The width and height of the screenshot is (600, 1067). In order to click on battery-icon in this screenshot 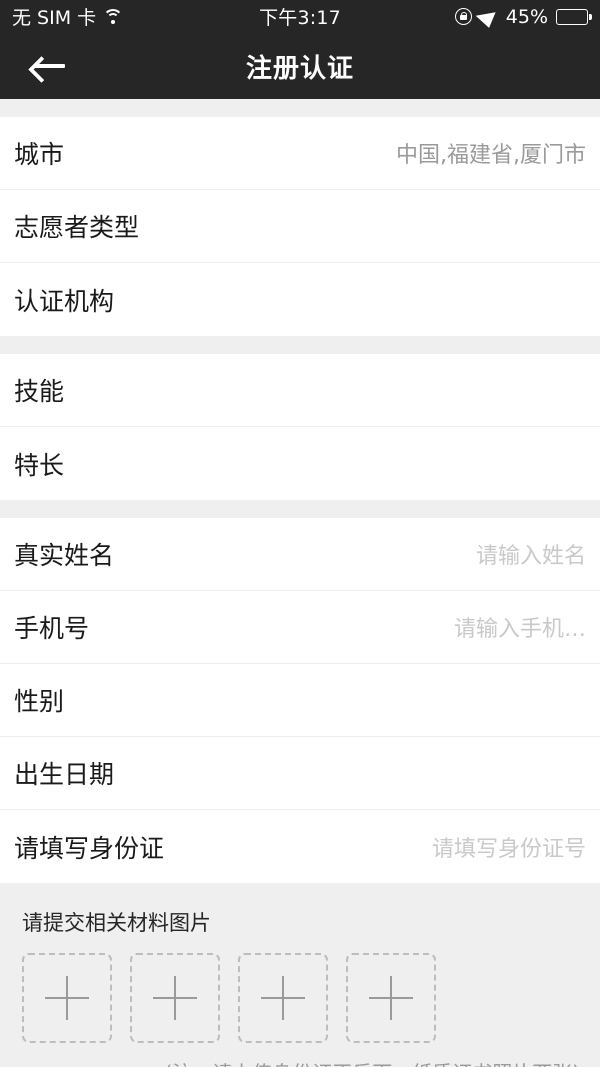, I will do `click(574, 16)`.